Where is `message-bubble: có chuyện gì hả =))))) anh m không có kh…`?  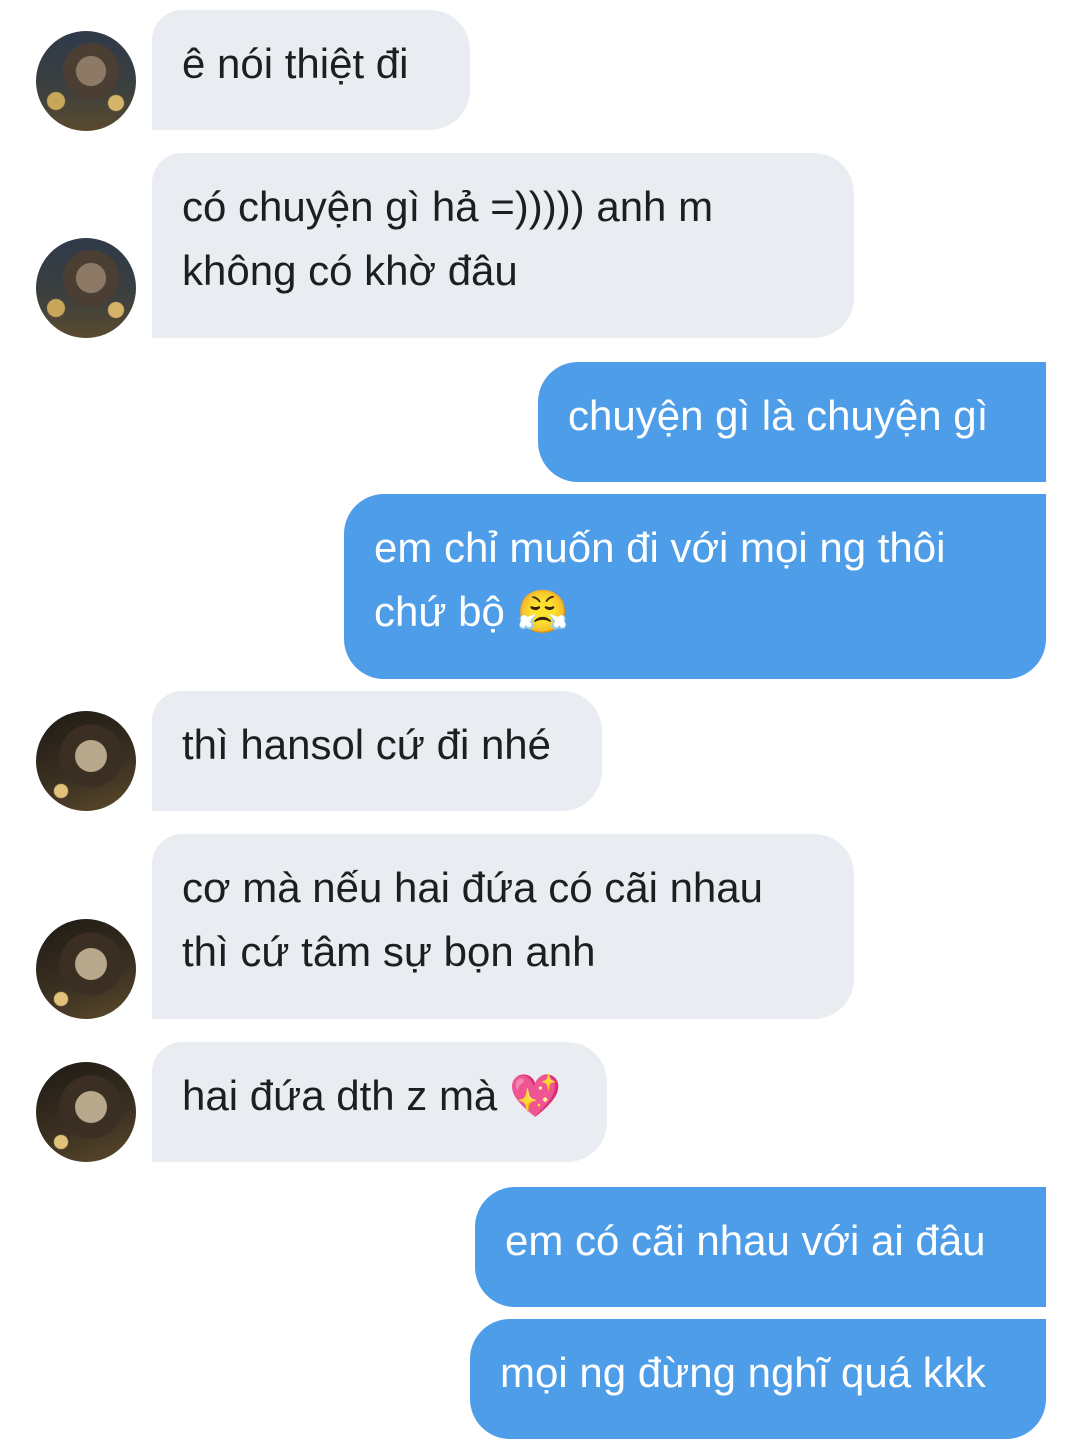
message-bubble: có chuyện gì hả =))))) anh m không có kh… is located at coordinates (503, 245).